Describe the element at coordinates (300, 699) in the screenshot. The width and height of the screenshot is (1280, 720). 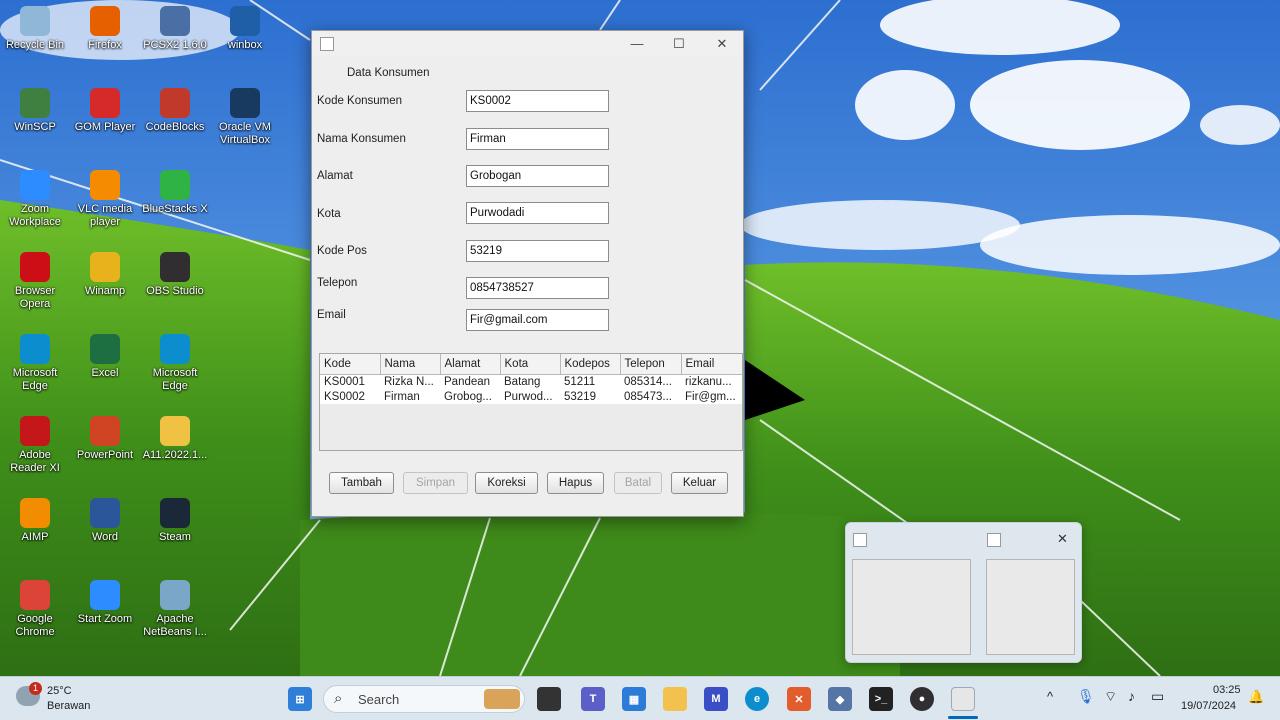
I see `start-icon: ⊞` at that location.